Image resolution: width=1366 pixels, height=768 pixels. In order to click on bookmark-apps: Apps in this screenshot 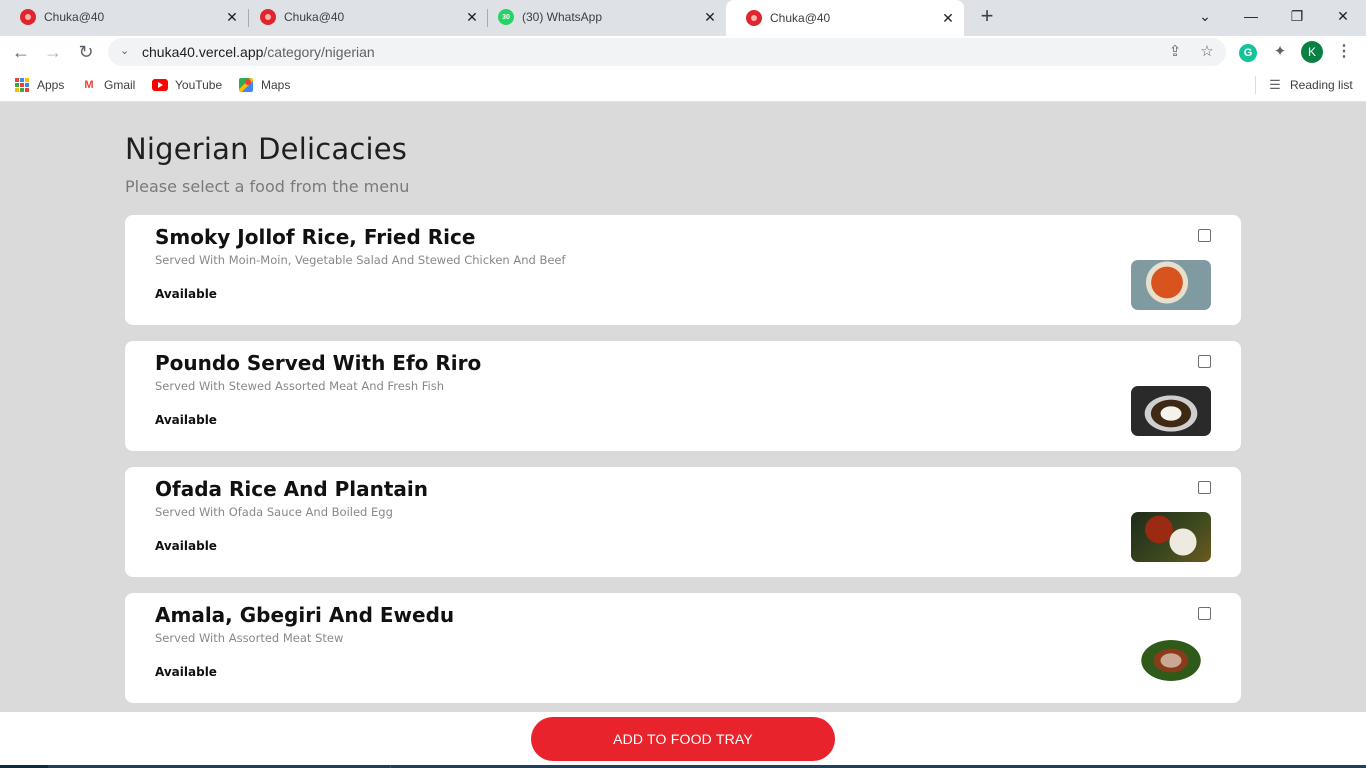, I will do `click(39, 85)`.